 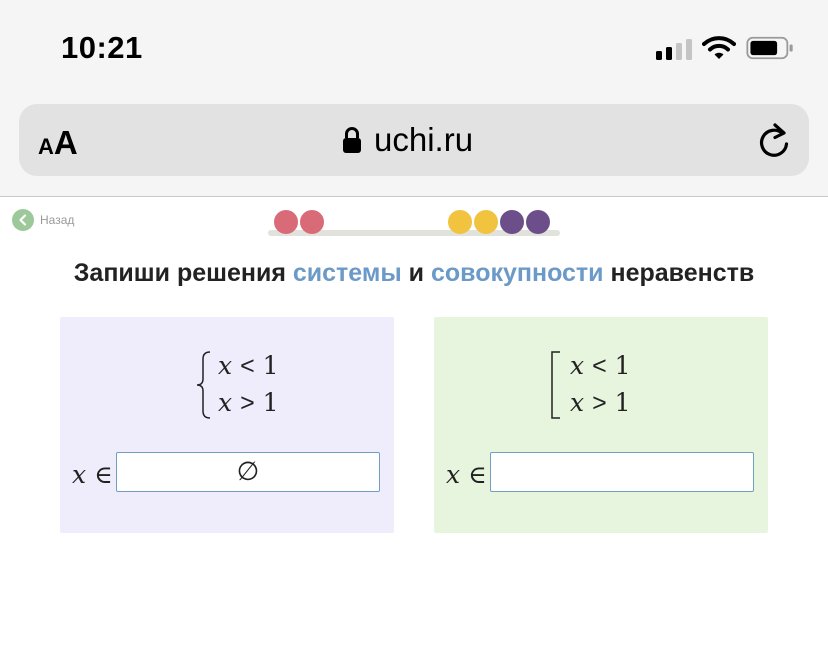 What do you see at coordinates (227, 425) in the screenshot?
I see `system-card: x < 1 x > 1 x ∈ ∅` at bounding box center [227, 425].